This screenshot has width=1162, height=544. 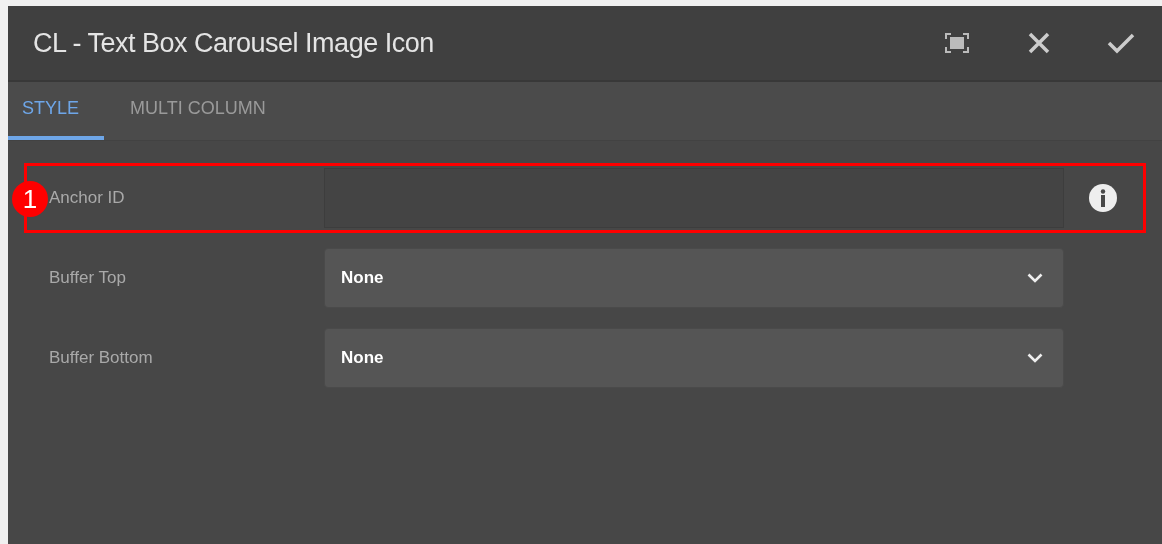 I want to click on info-icon, so click(x=1103, y=198).